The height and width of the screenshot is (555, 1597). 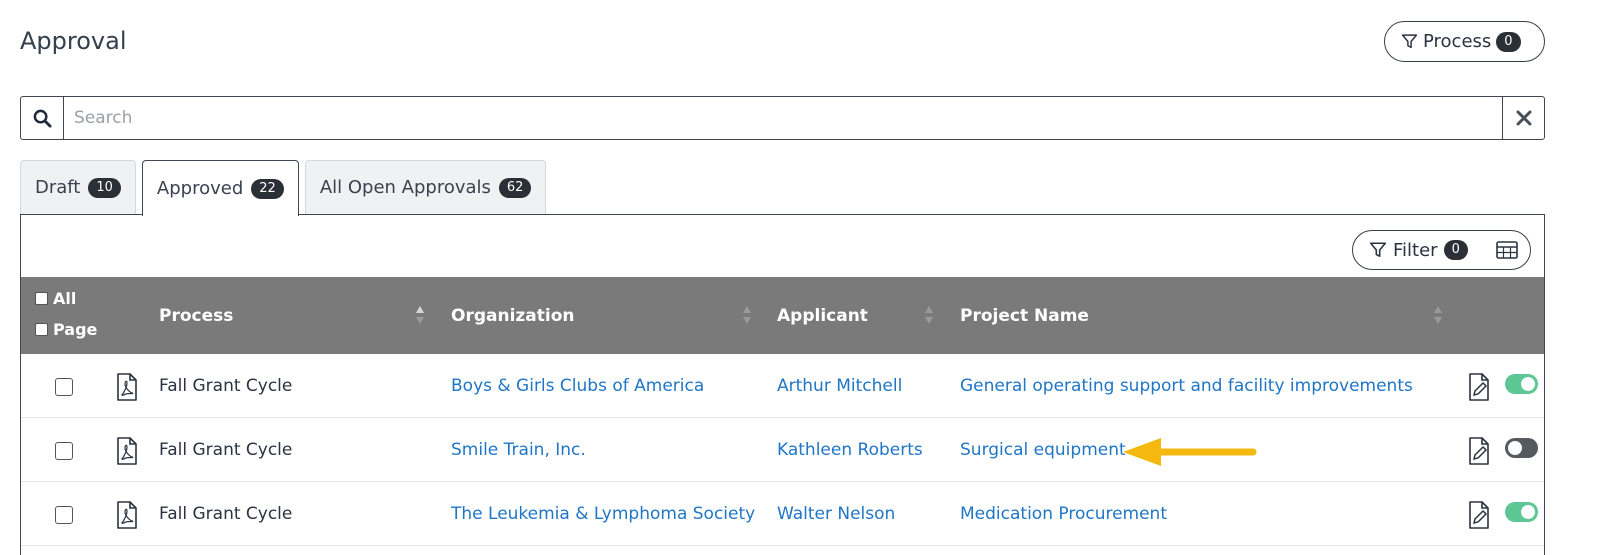 I want to click on tab-label: All Open Approvals, so click(x=405, y=187).